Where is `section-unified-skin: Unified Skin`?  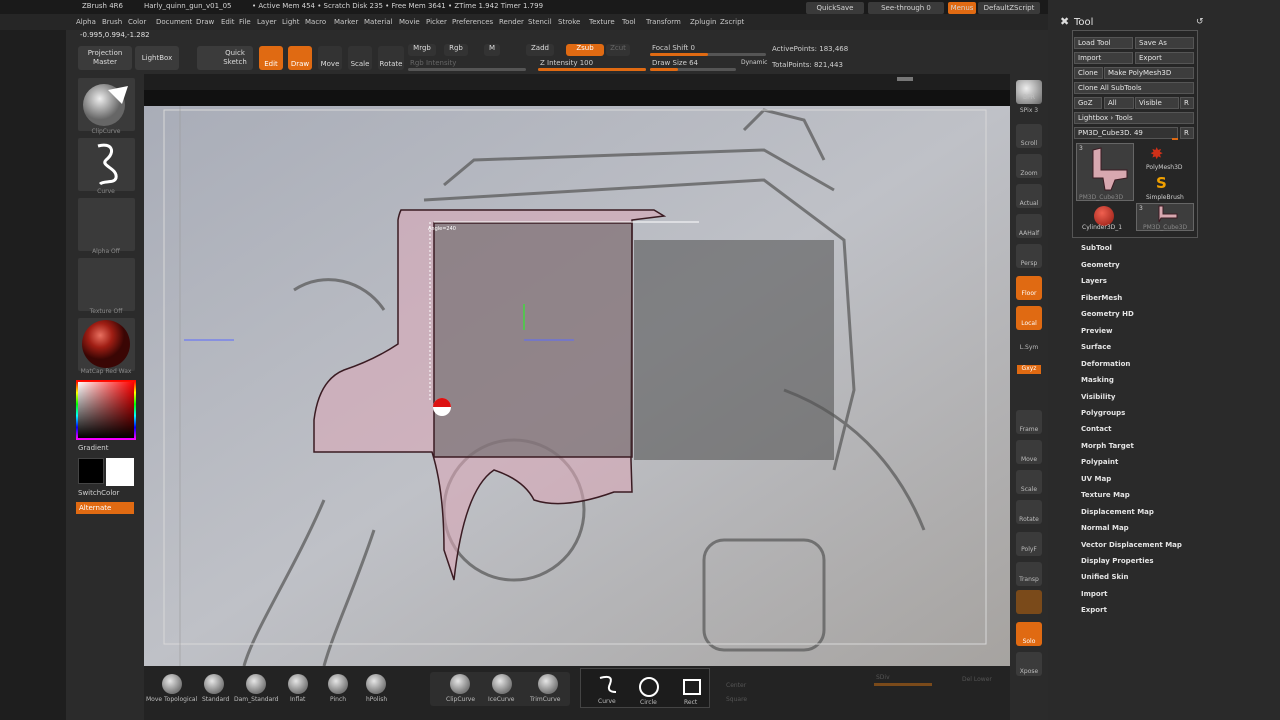
section-unified-skin: Unified Skin is located at coordinates (1105, 577).